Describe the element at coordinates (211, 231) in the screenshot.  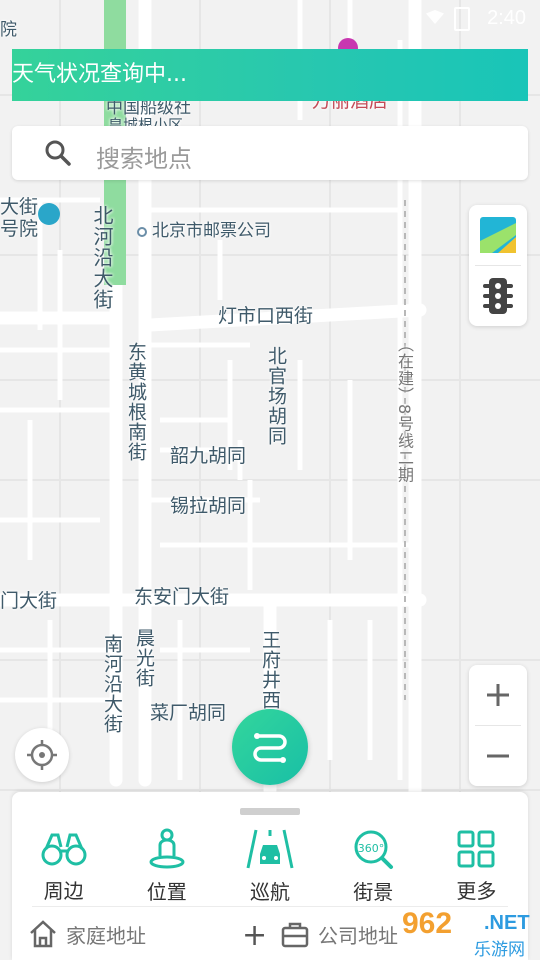
I see `map-label-post-company: 北京市邮票公司` at that location.